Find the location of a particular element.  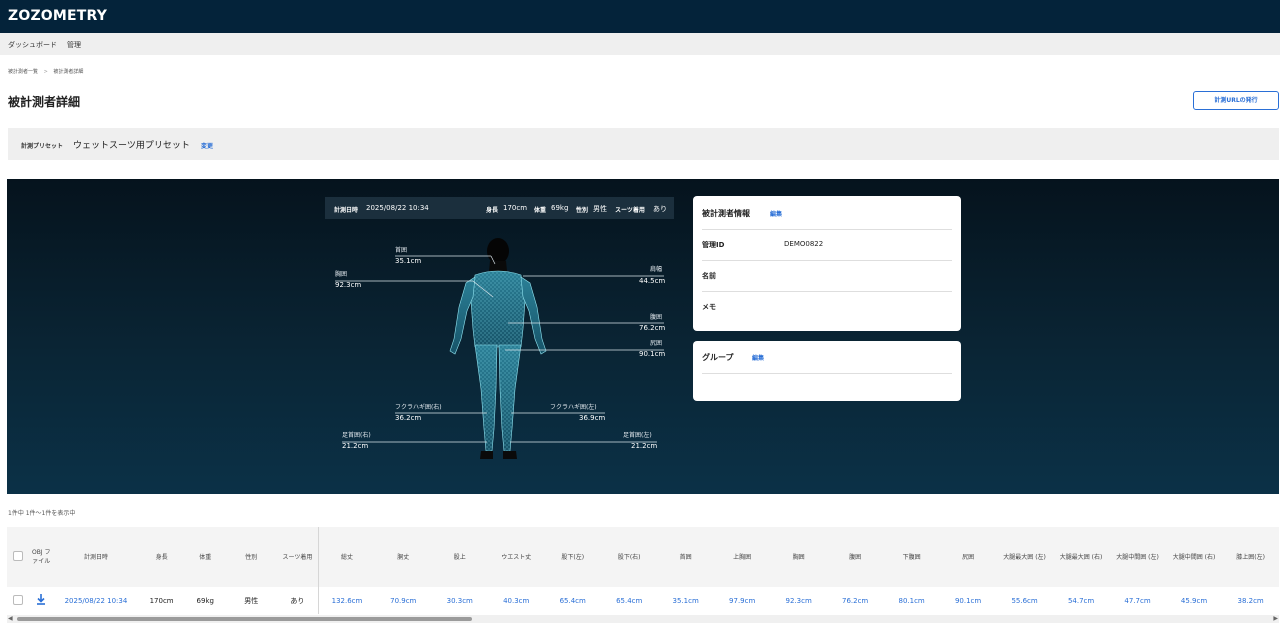

table-header: 性別 is located at coordinates (251, 557).